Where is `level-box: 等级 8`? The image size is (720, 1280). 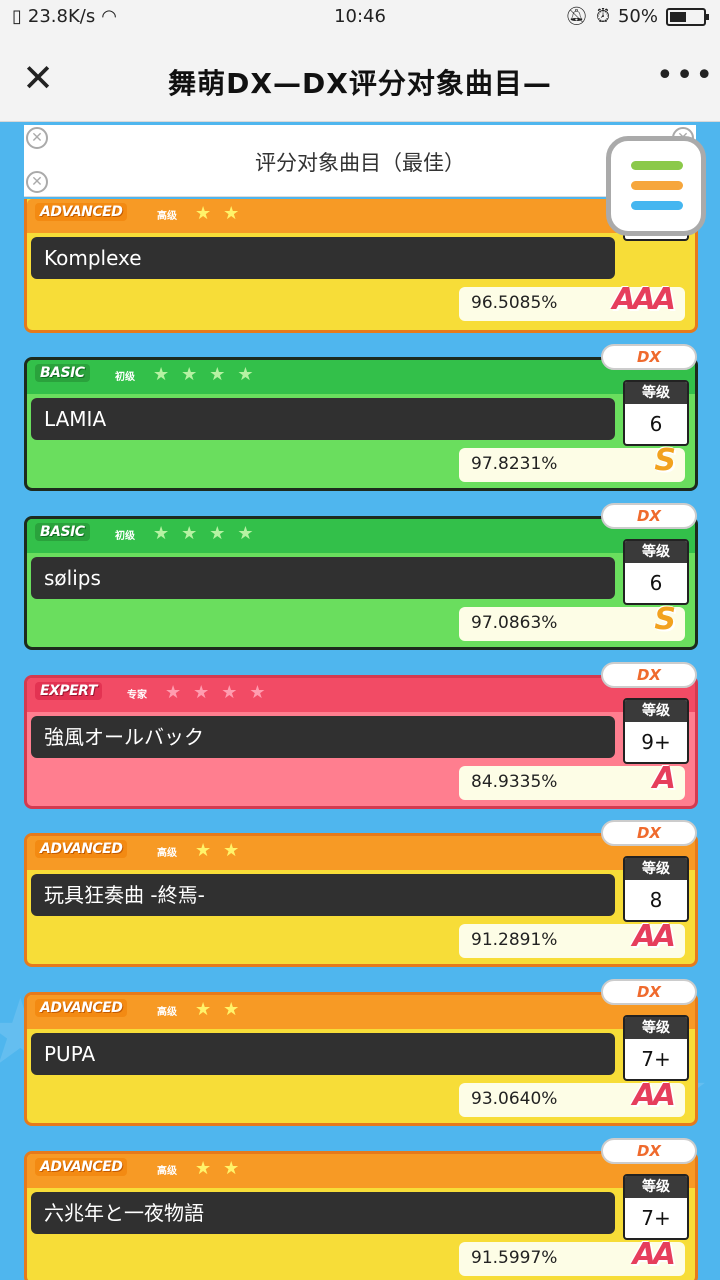
level-box: 等级 8 is located at coordinates (656, 889).